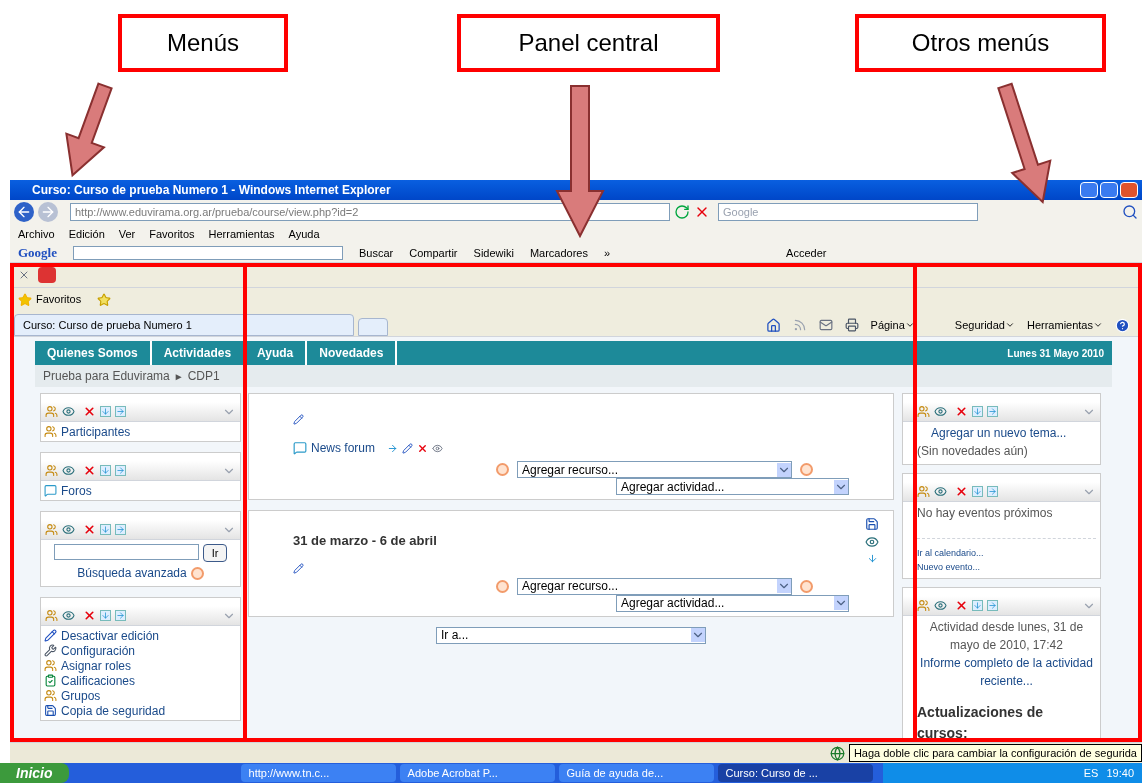 Image resolution: width=1142 pixels, height=783 pixels. What do you see at coordinates (96, 431) in the screenshot?
I see `block-link: Participantes` at bounding box center [96, 431].